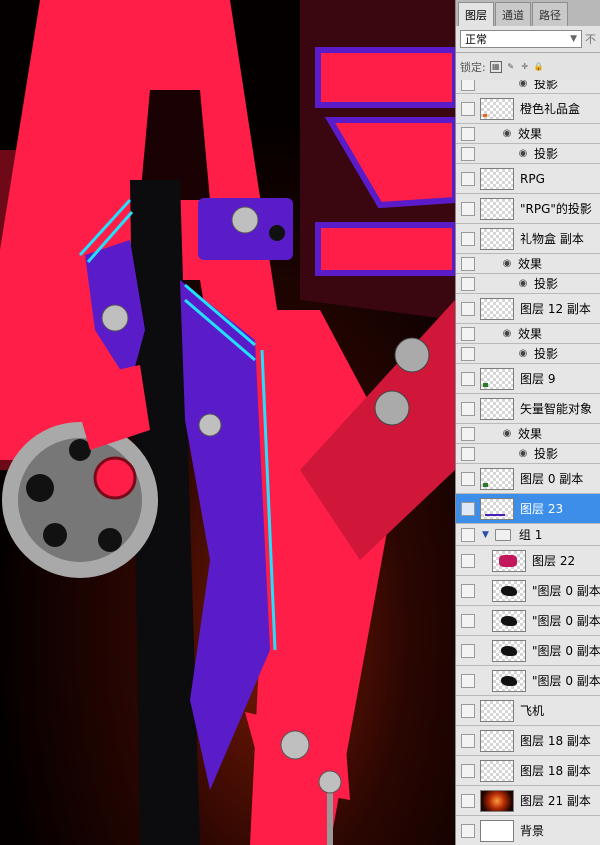 Image resolution: width=600 pixels, height=845 pixels. Describe the element at coordinates (550, 14) in the screenshot. I see `tab-paths: 路径` at that location.